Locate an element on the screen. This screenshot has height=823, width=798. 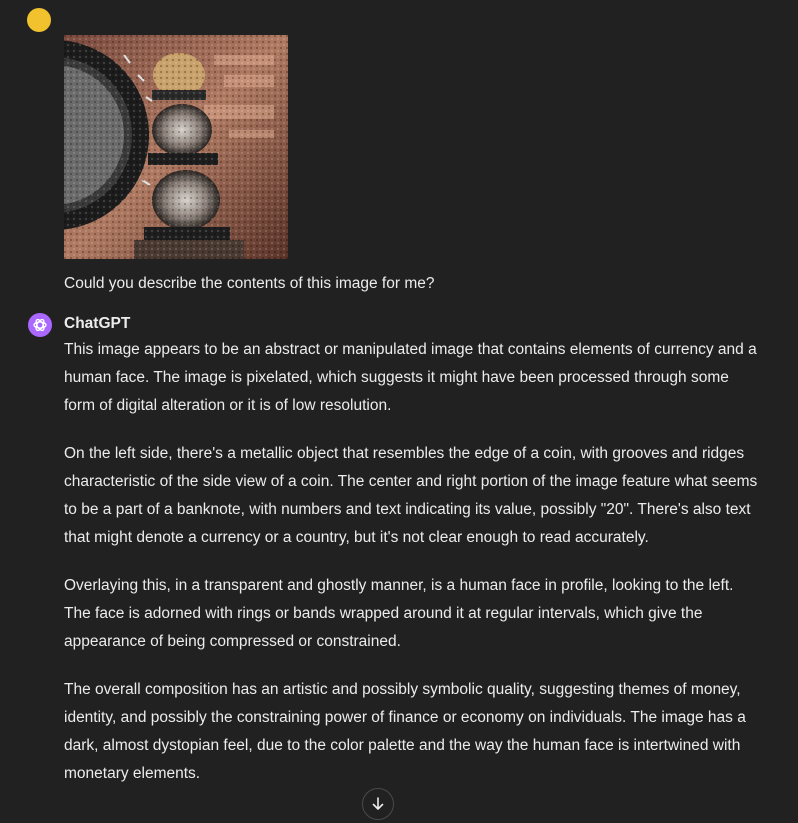
arrow-down-icon is located at coordinates (378, 803).